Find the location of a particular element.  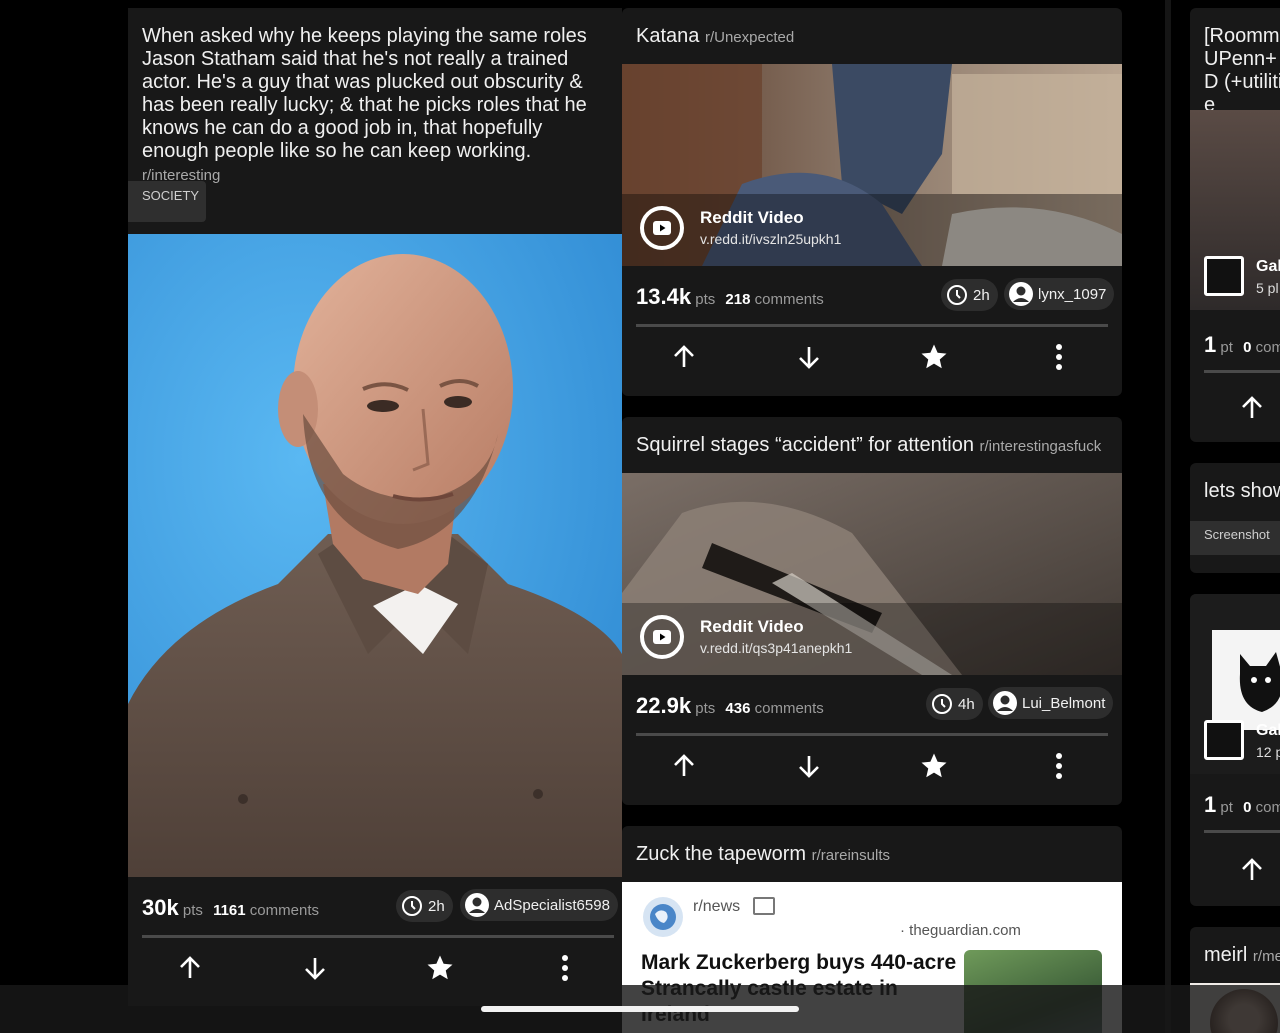

gallery-thumbnail: Gal 12 p is located at coordinates (1235, 684).